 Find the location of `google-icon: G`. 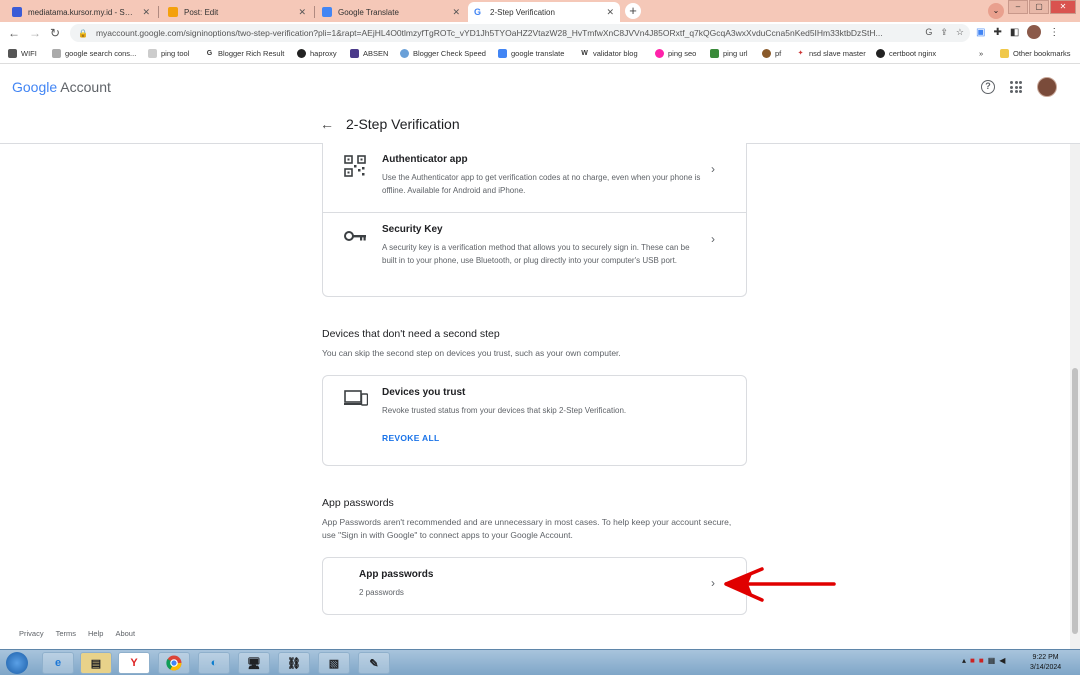

google-icon: G is located at coordinates (479, 12).